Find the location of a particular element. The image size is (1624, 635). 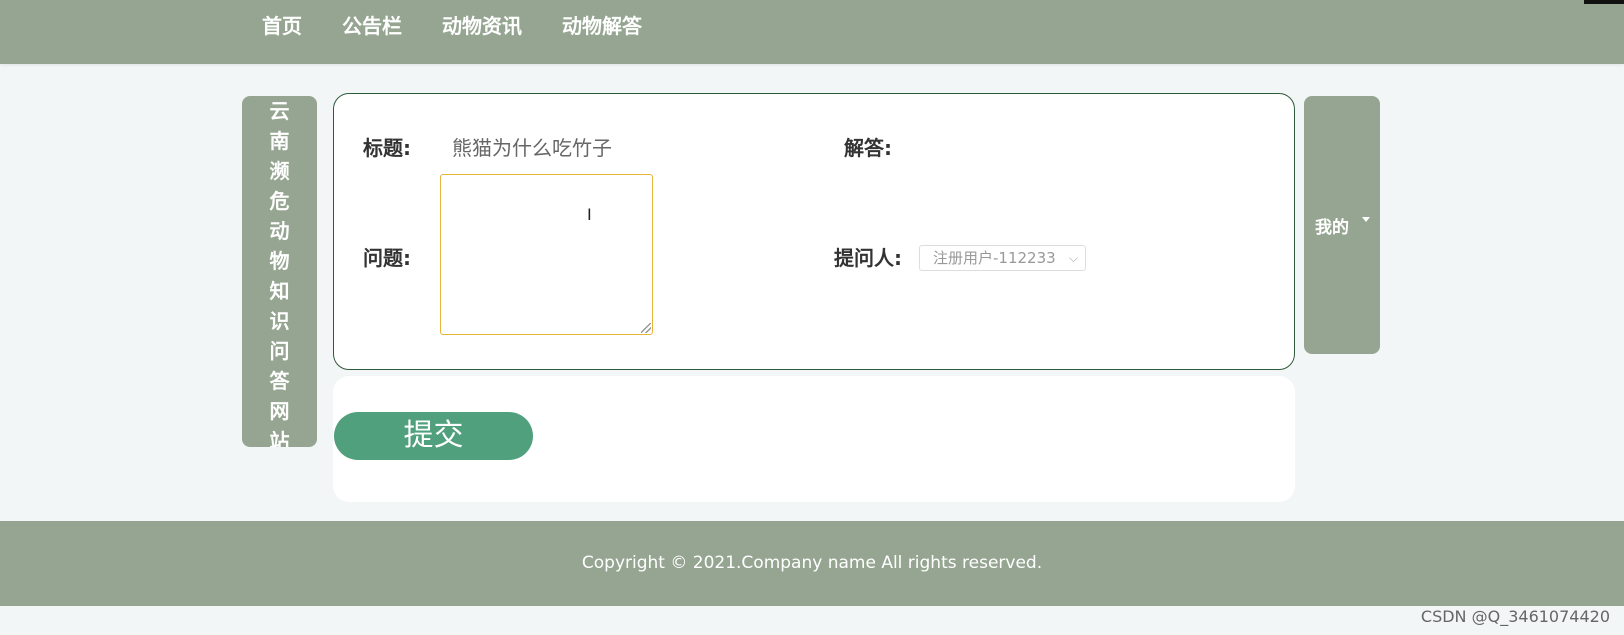

question-textarea: I is located at coordinates (546, 254).